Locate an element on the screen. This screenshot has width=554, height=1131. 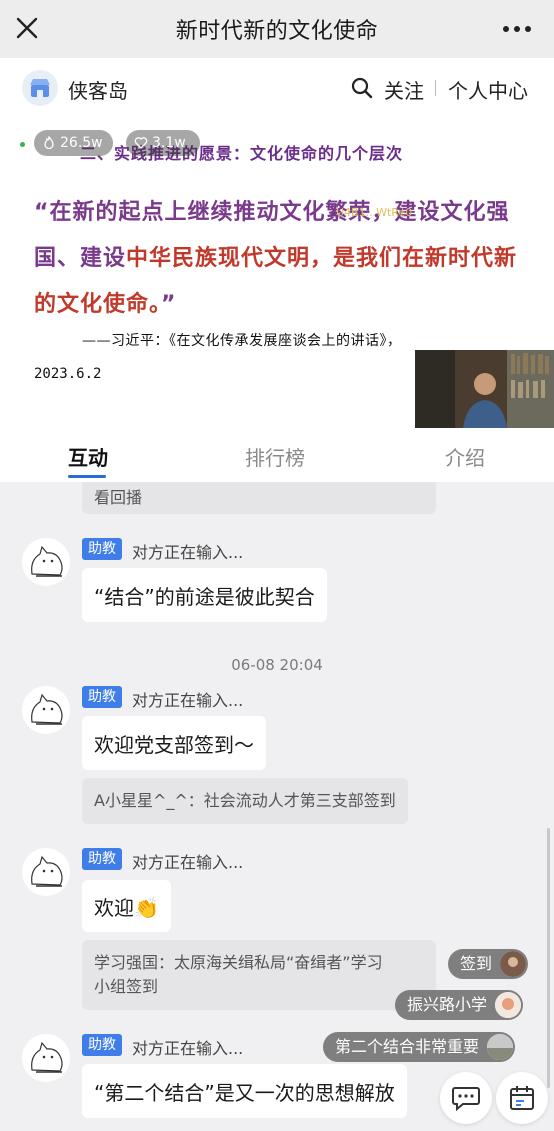
channel-header: 侠客岛 关注 个人中心 is located at coordinates (277, 88).